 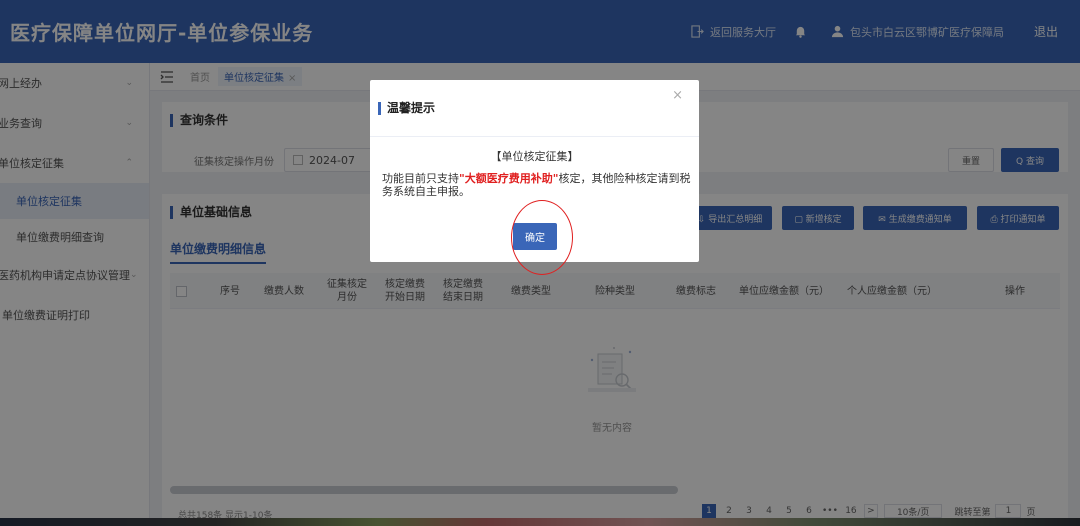 What do you see at coordinates (406, 108) in the screenshot?
I see `dialog-title: 温馨提示` at bounding box center [406, 108].